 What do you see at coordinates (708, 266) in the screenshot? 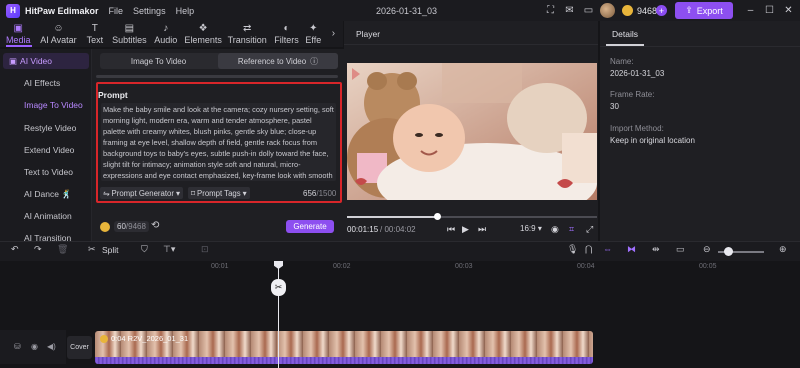
I see `ruler-label: 00:05` at bounding box center [708, 266].